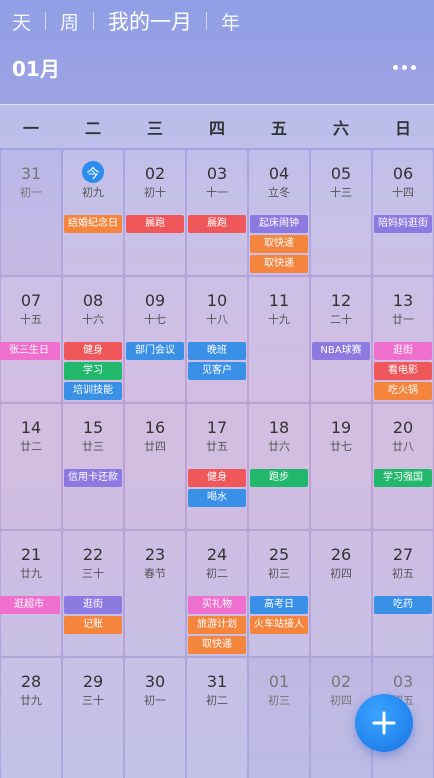  Describe the element at coordinates (69, 21) in the screenshot. I see `tab-week: 周` at that location.